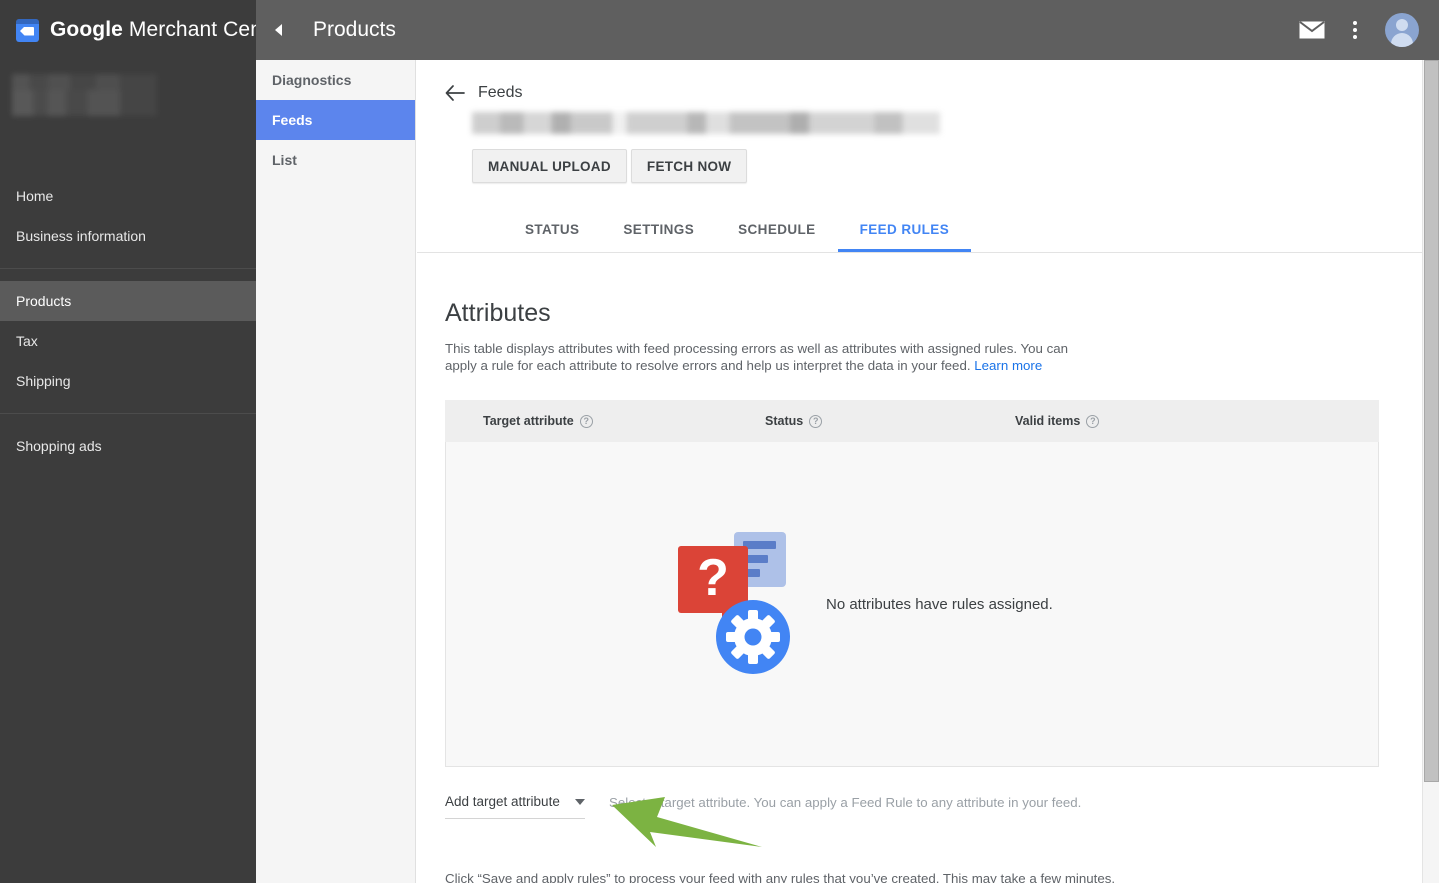 Image resolution: width=1439 pixels, height=883 pixels. Describe the element at coordinates (528, 421) in the screenshot. I see `column-header-label: Target attribute` at that location.